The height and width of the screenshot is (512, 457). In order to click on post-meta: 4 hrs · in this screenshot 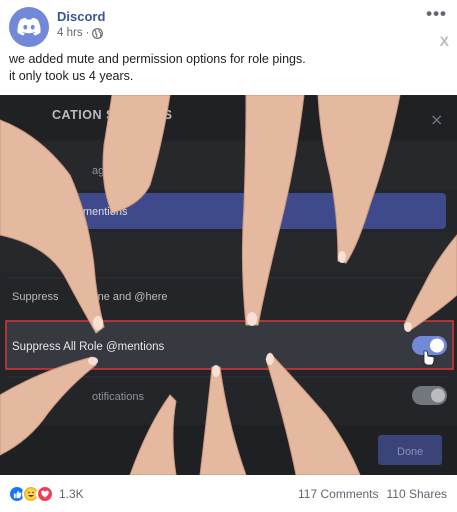, I will do `click(80, 33)`.